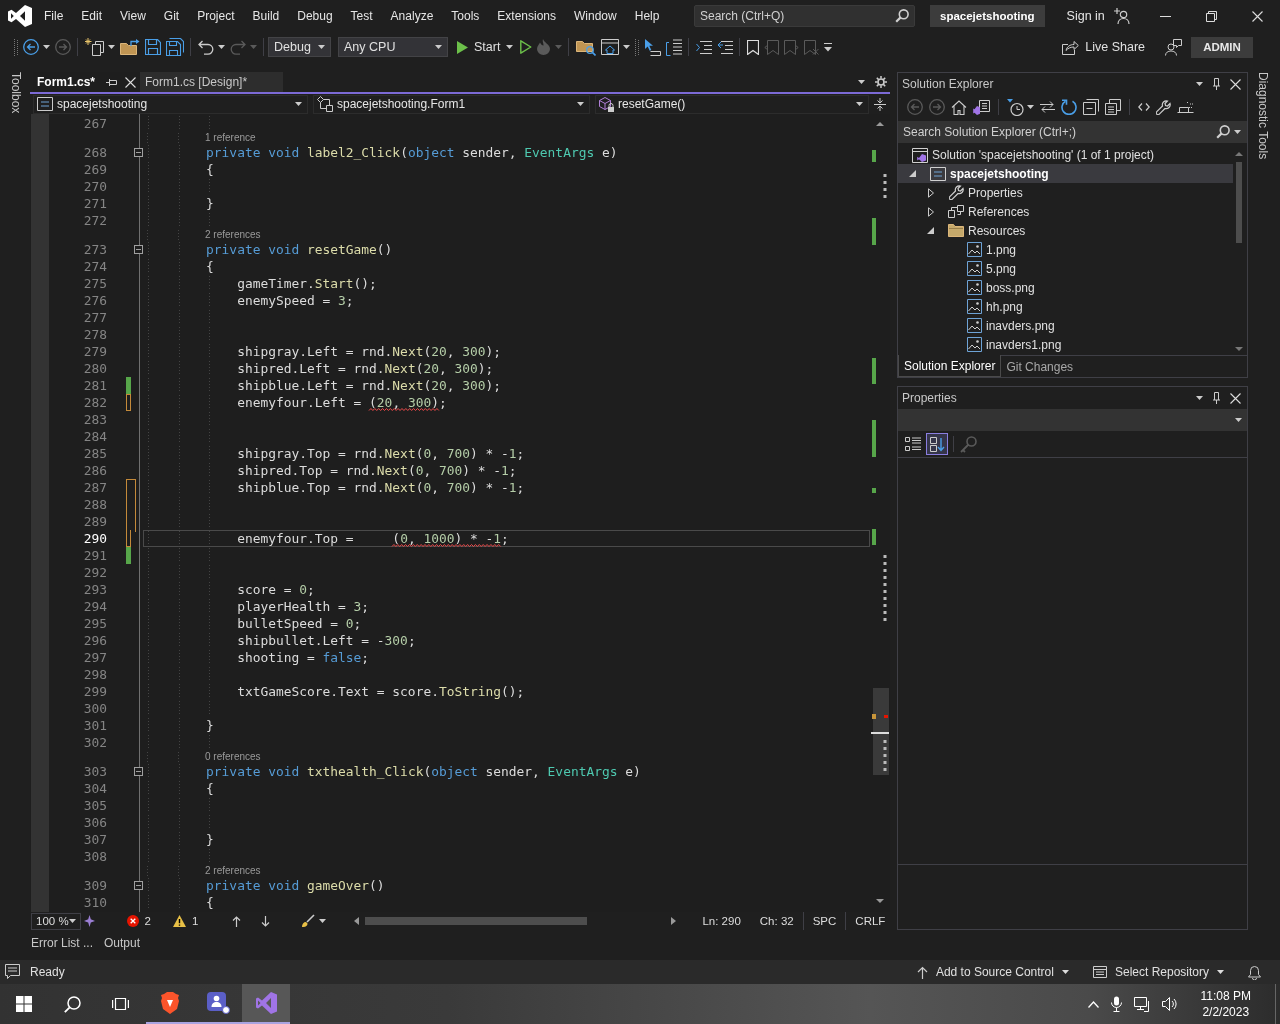 This screenshot has width=1280, height=1024. I want to click on down-arrow-icon, so click(266, 921).